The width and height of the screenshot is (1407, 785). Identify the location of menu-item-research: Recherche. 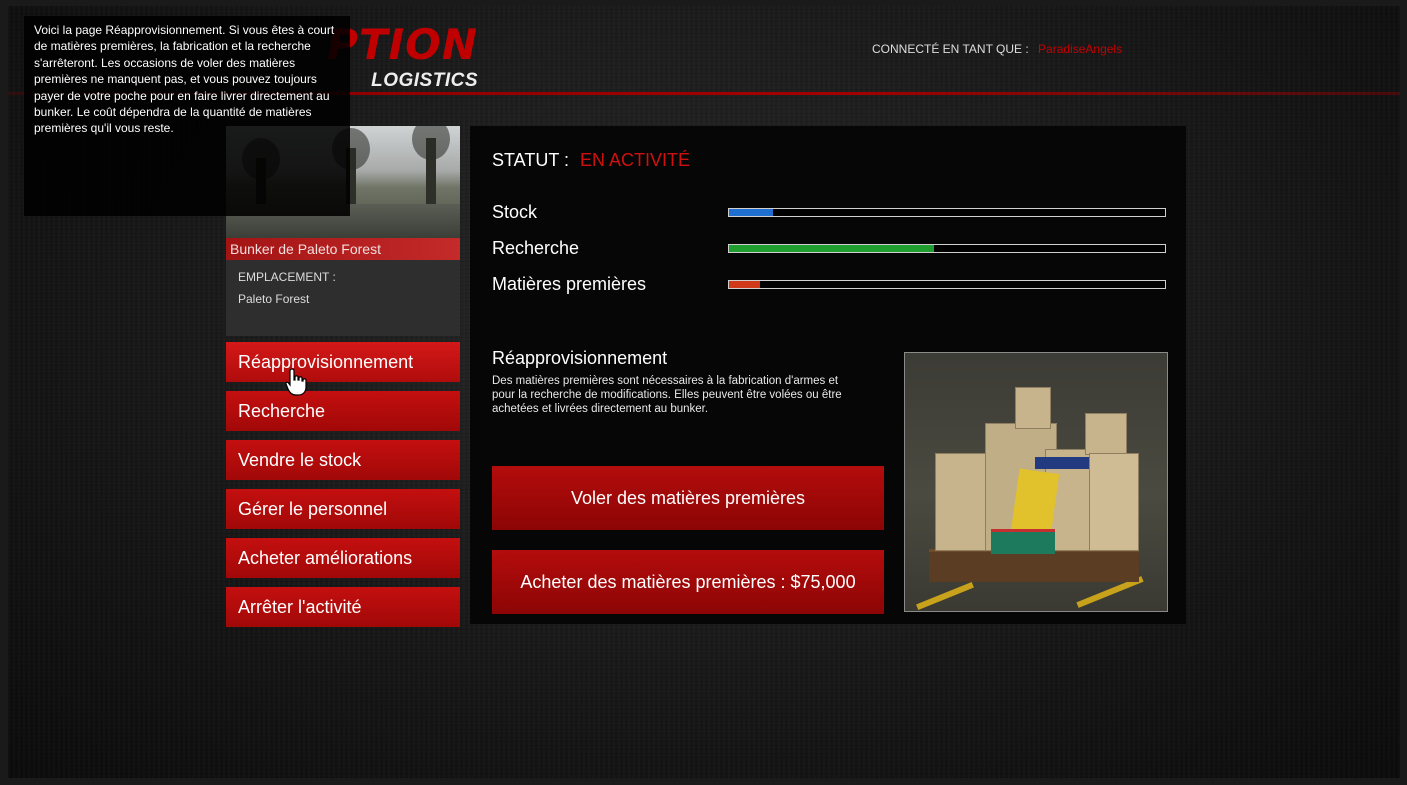
(343, 411).